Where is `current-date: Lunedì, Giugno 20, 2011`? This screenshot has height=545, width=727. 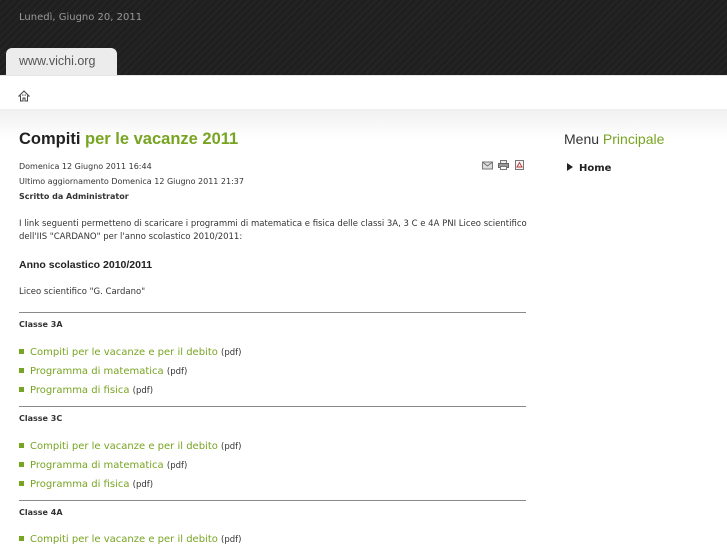 current-date: Lunedì, Giugno 20, 2011 is located at coordinates (81, 17).